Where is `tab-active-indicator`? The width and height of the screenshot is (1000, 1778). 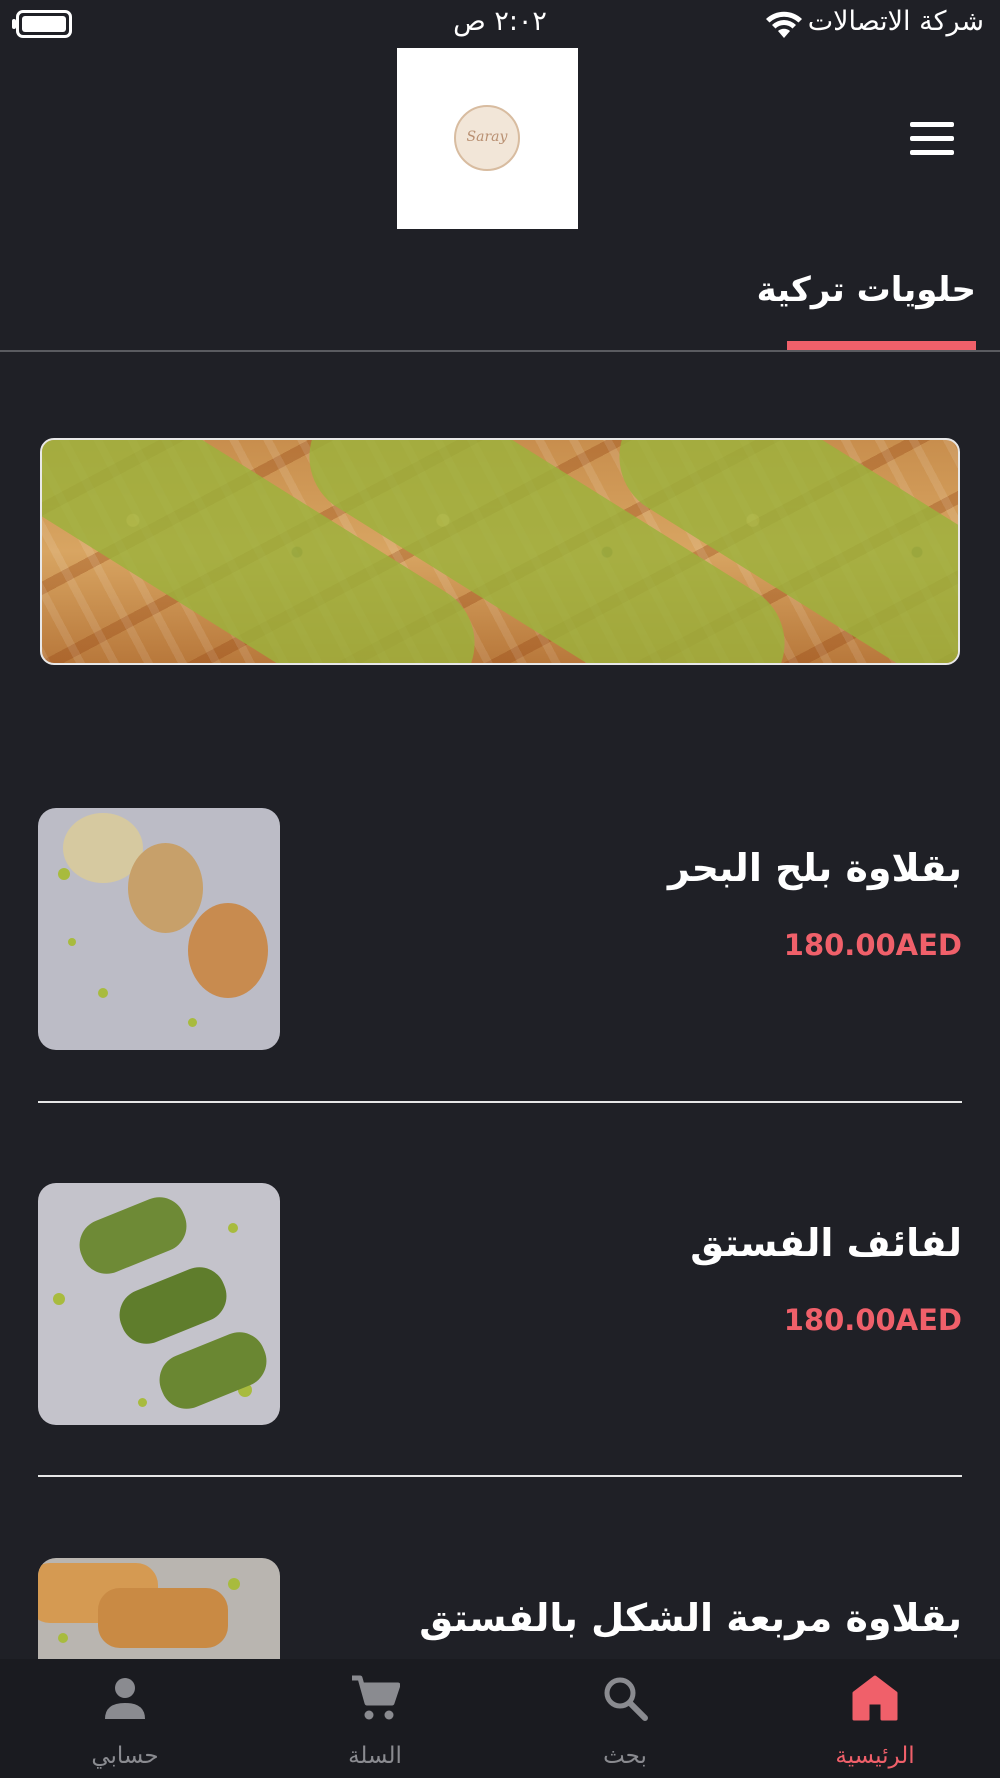
tab-active-indicator is located at coordinates (881, 345).